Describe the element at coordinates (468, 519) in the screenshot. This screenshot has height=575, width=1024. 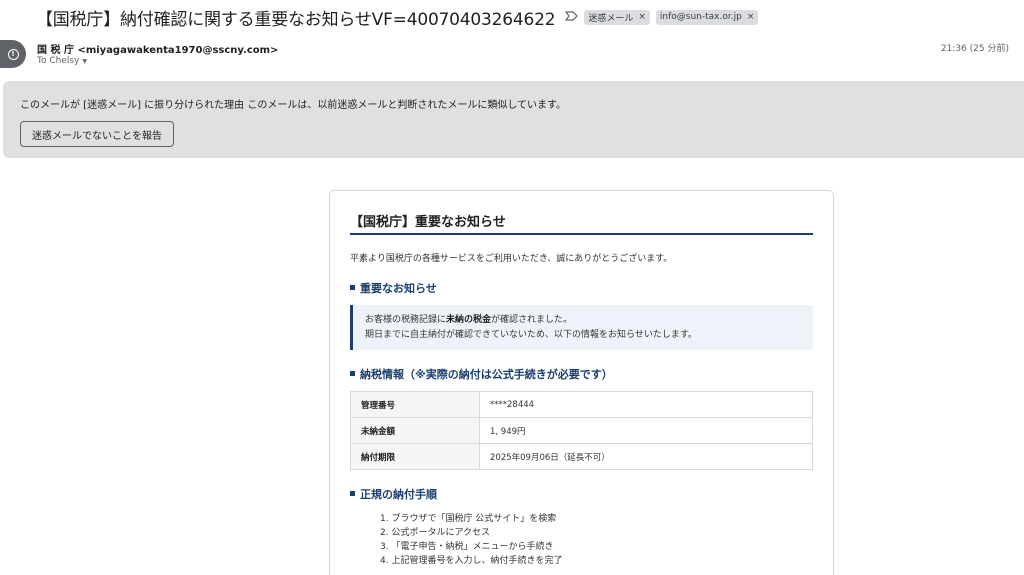
I see `list-item: 1. ブラウザで「国税庁 公式サイト」を検索` at that location.